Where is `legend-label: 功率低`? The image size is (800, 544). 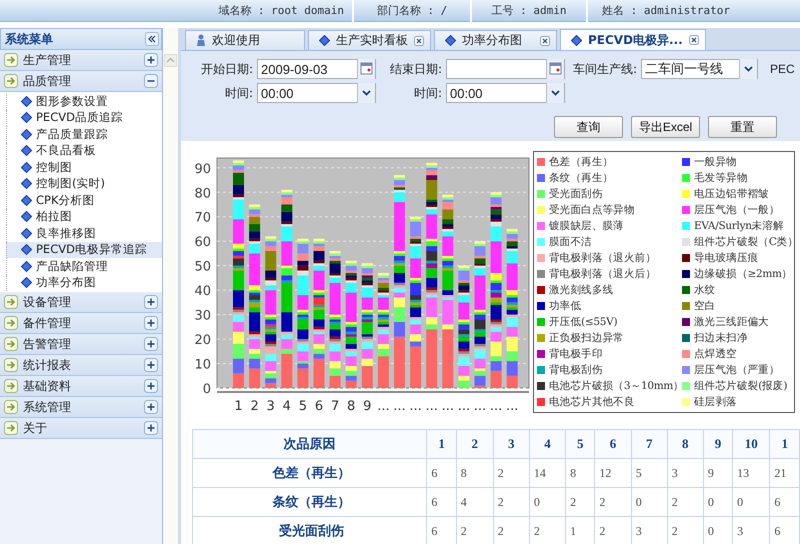 legend-label: 功率低 is located at coordinates (565, 306).